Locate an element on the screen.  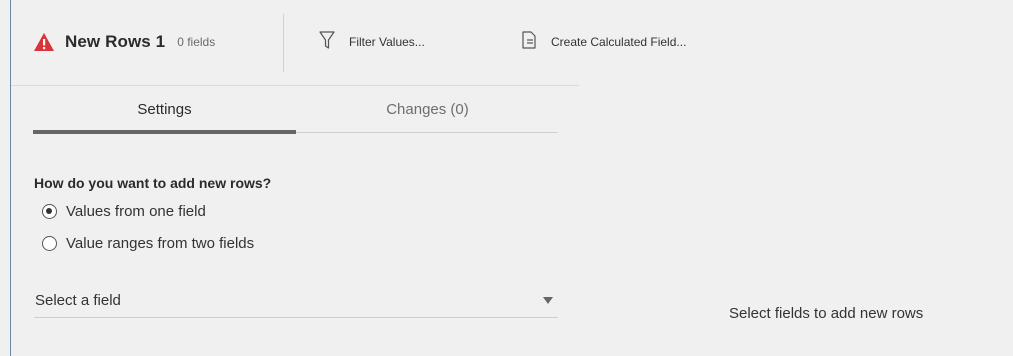
warning-icon is located at coordinates (44, 42).